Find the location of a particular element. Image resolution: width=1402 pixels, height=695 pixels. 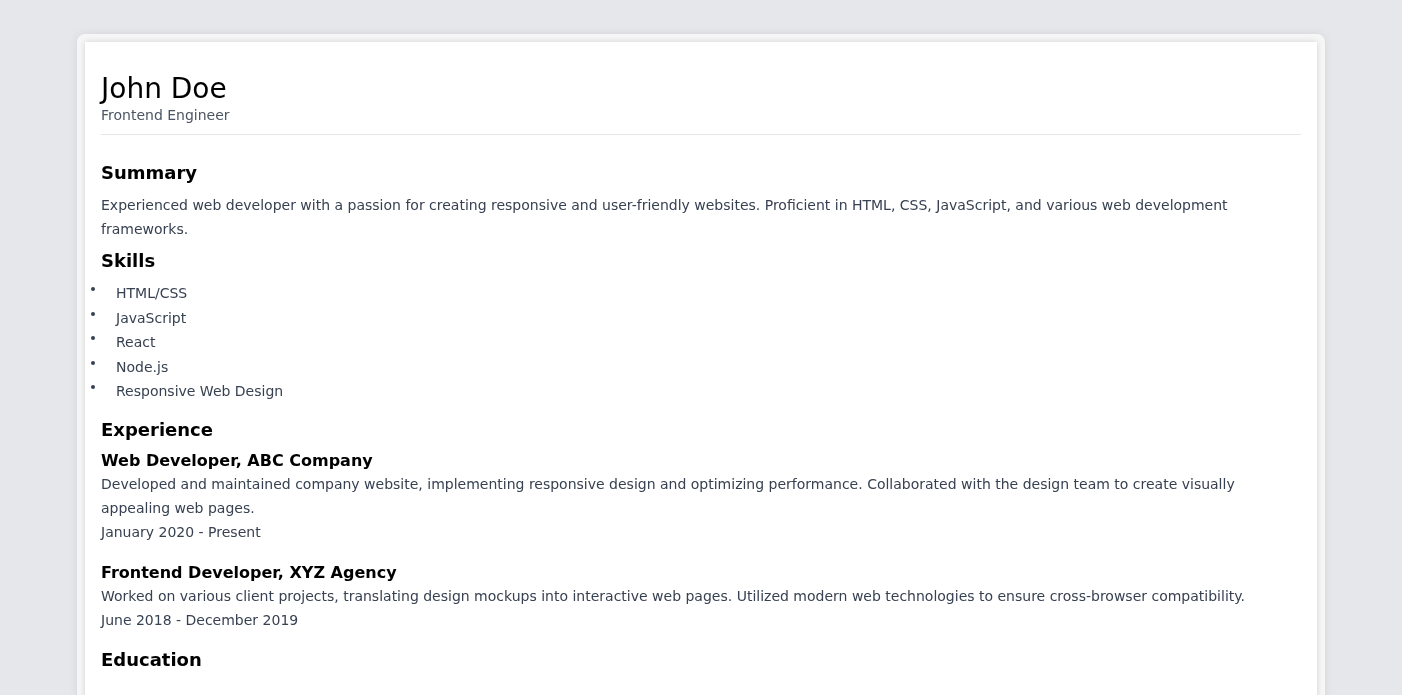

job-title: Frontend Engineer is located at coordinates (166, 115).